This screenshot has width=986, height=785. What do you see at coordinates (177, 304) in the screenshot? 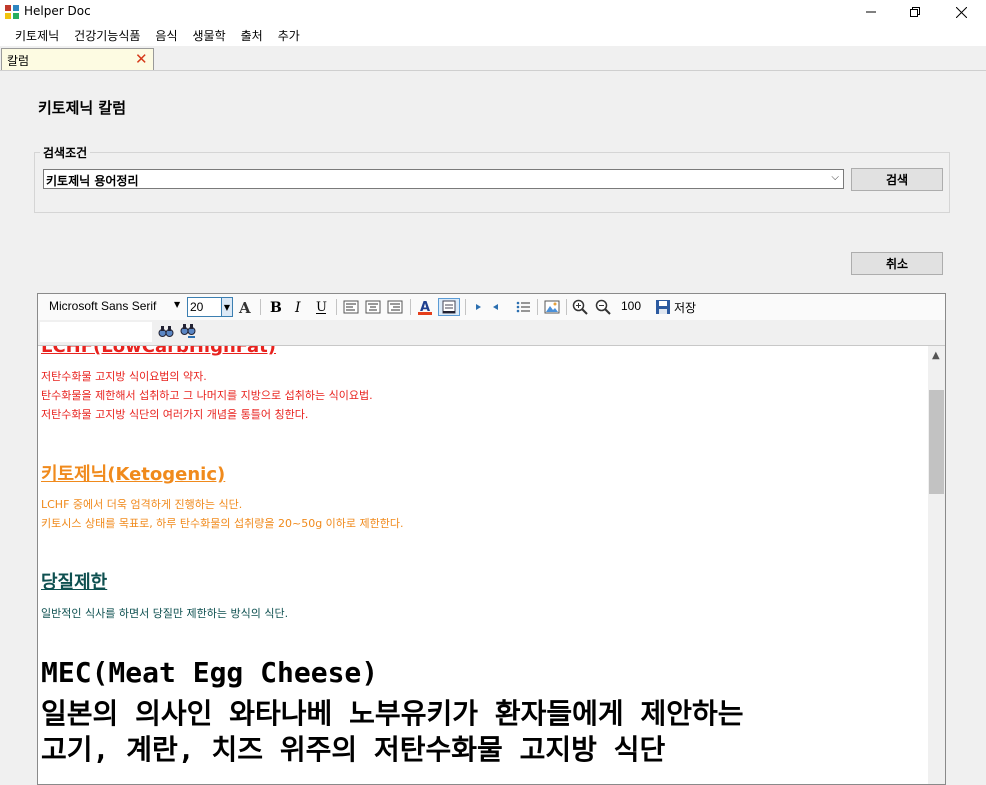
I see `font-family-arrow-icon: ▼` at bounding box center [177, 304].